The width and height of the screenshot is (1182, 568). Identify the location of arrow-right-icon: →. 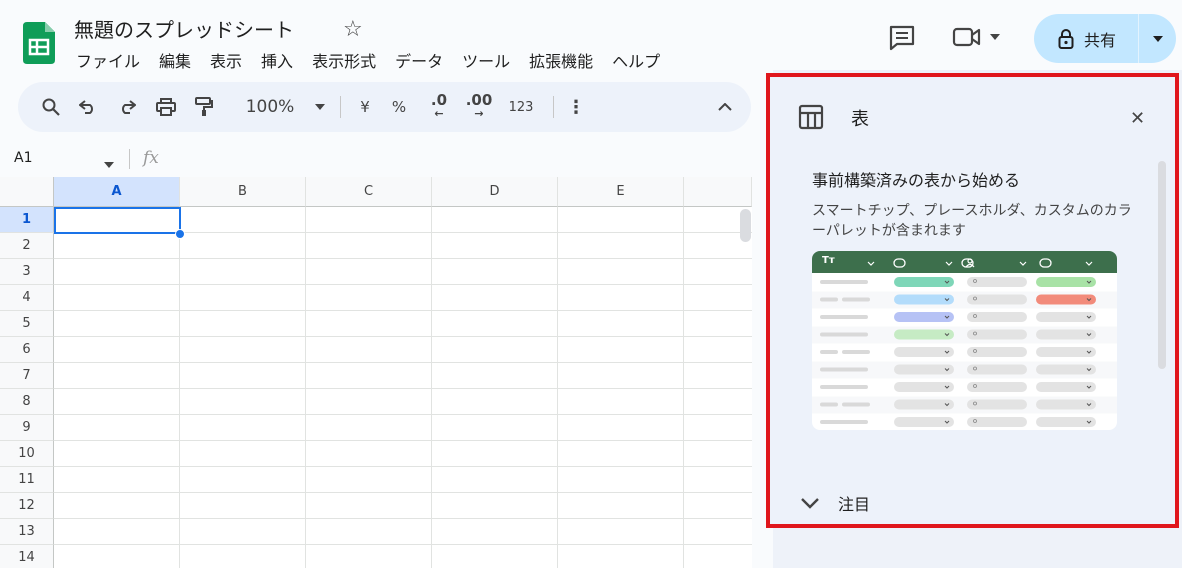
(479, 113).